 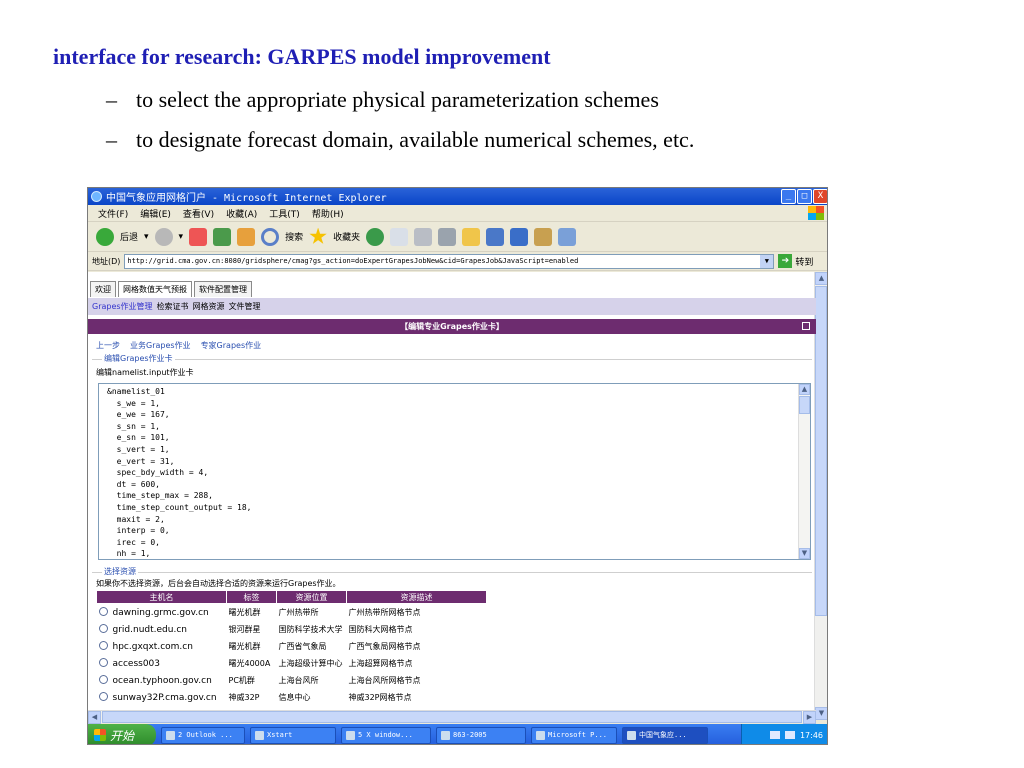 What do you see at coordinates (292, 612) in the screenshot?
I see `table-row: dawning.grmc.gov.cn 曙光机群 广州热带所 广州热带所网格节点` at bounding box center [292, 612].